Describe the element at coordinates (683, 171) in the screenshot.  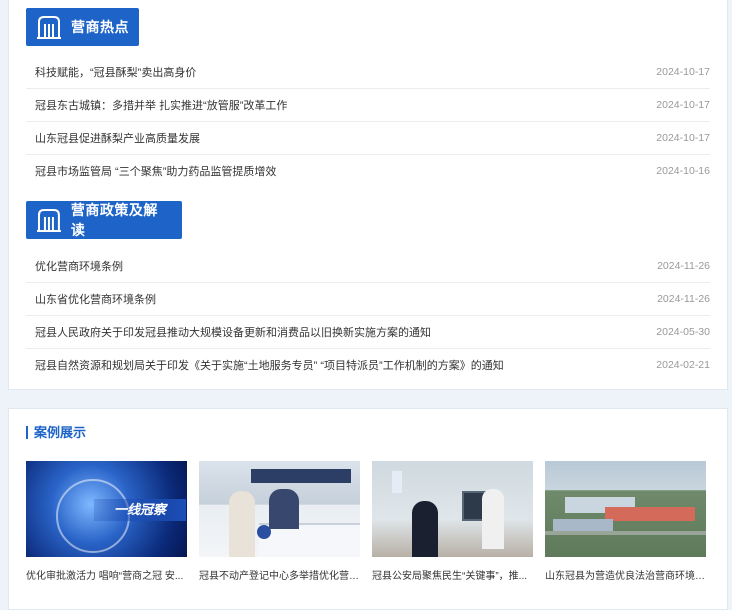
I see `news-date: 2024-10-16` at that location.